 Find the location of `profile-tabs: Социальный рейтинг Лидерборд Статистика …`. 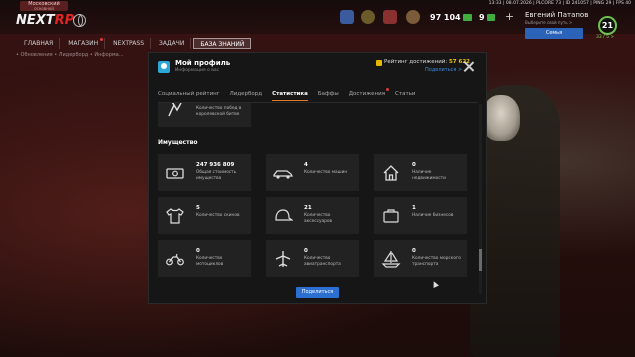

profile-tabs: Социальный рейтинг Лидерборд Статистика … is located at coordinates (286, 94).